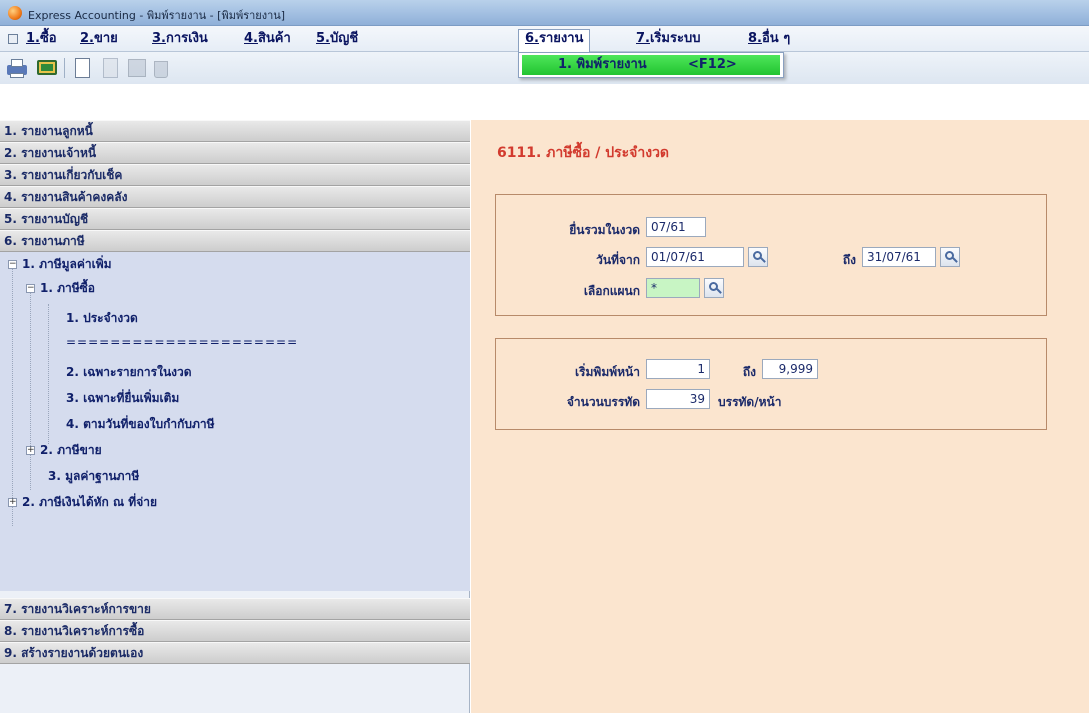 Image resolution: width=1089 pixels, height=713 pixels. What do you see at coordinates (235, 631) in the screenshot?
I see `nav-purchase-analysis: 8. รายงานวิเคราะห์การซื้อ` at bounding box center [235, 631].